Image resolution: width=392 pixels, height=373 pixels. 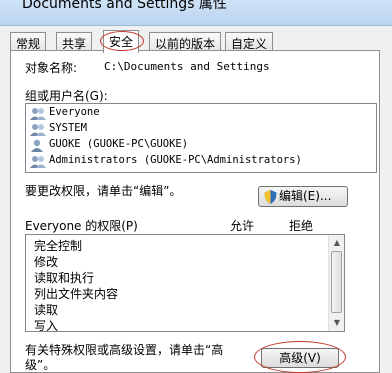 I want to click on shield-icon, so click(x=270, y=197).